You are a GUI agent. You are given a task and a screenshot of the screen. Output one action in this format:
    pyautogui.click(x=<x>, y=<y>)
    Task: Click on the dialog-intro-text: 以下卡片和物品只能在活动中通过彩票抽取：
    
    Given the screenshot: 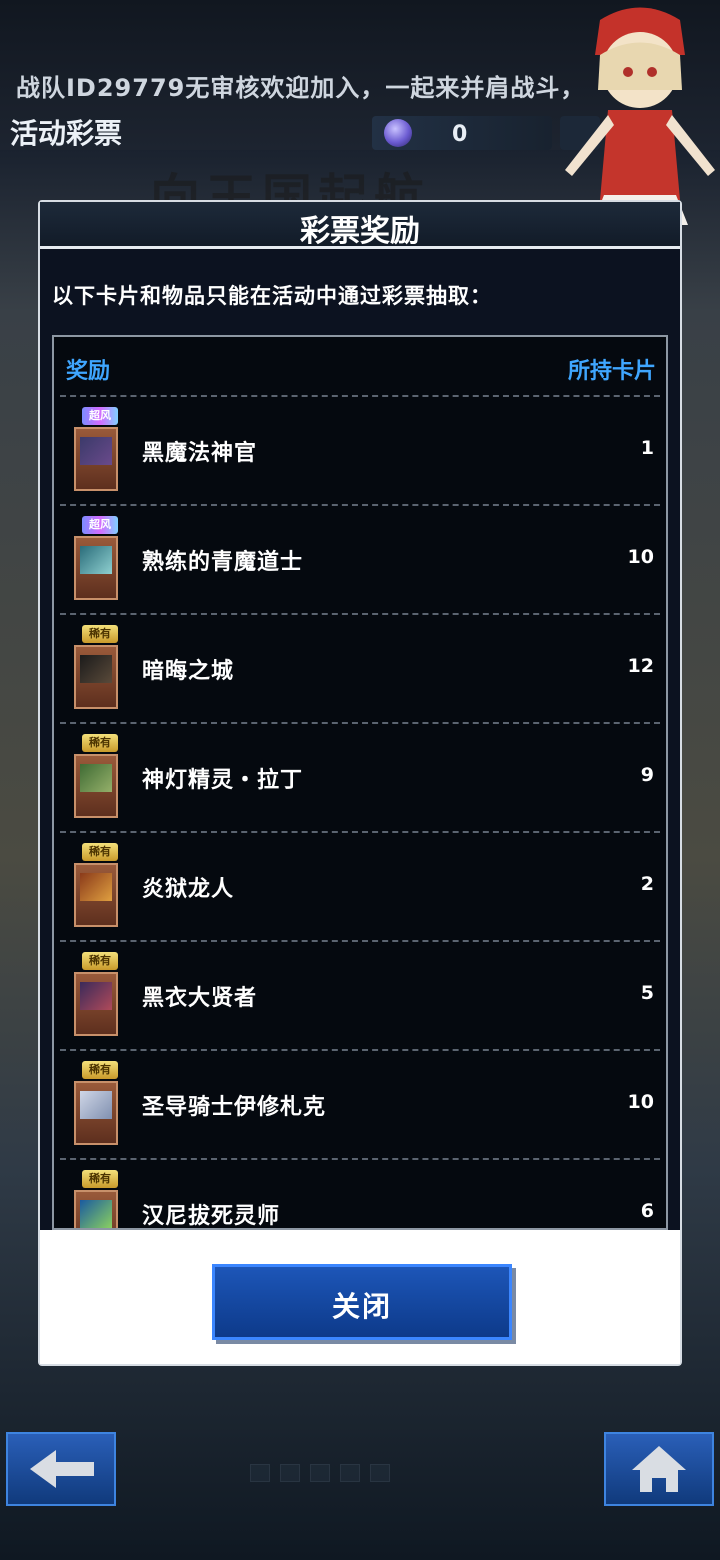 What is the action you would take?
    pyautogui.click(x=272, y=296)
    